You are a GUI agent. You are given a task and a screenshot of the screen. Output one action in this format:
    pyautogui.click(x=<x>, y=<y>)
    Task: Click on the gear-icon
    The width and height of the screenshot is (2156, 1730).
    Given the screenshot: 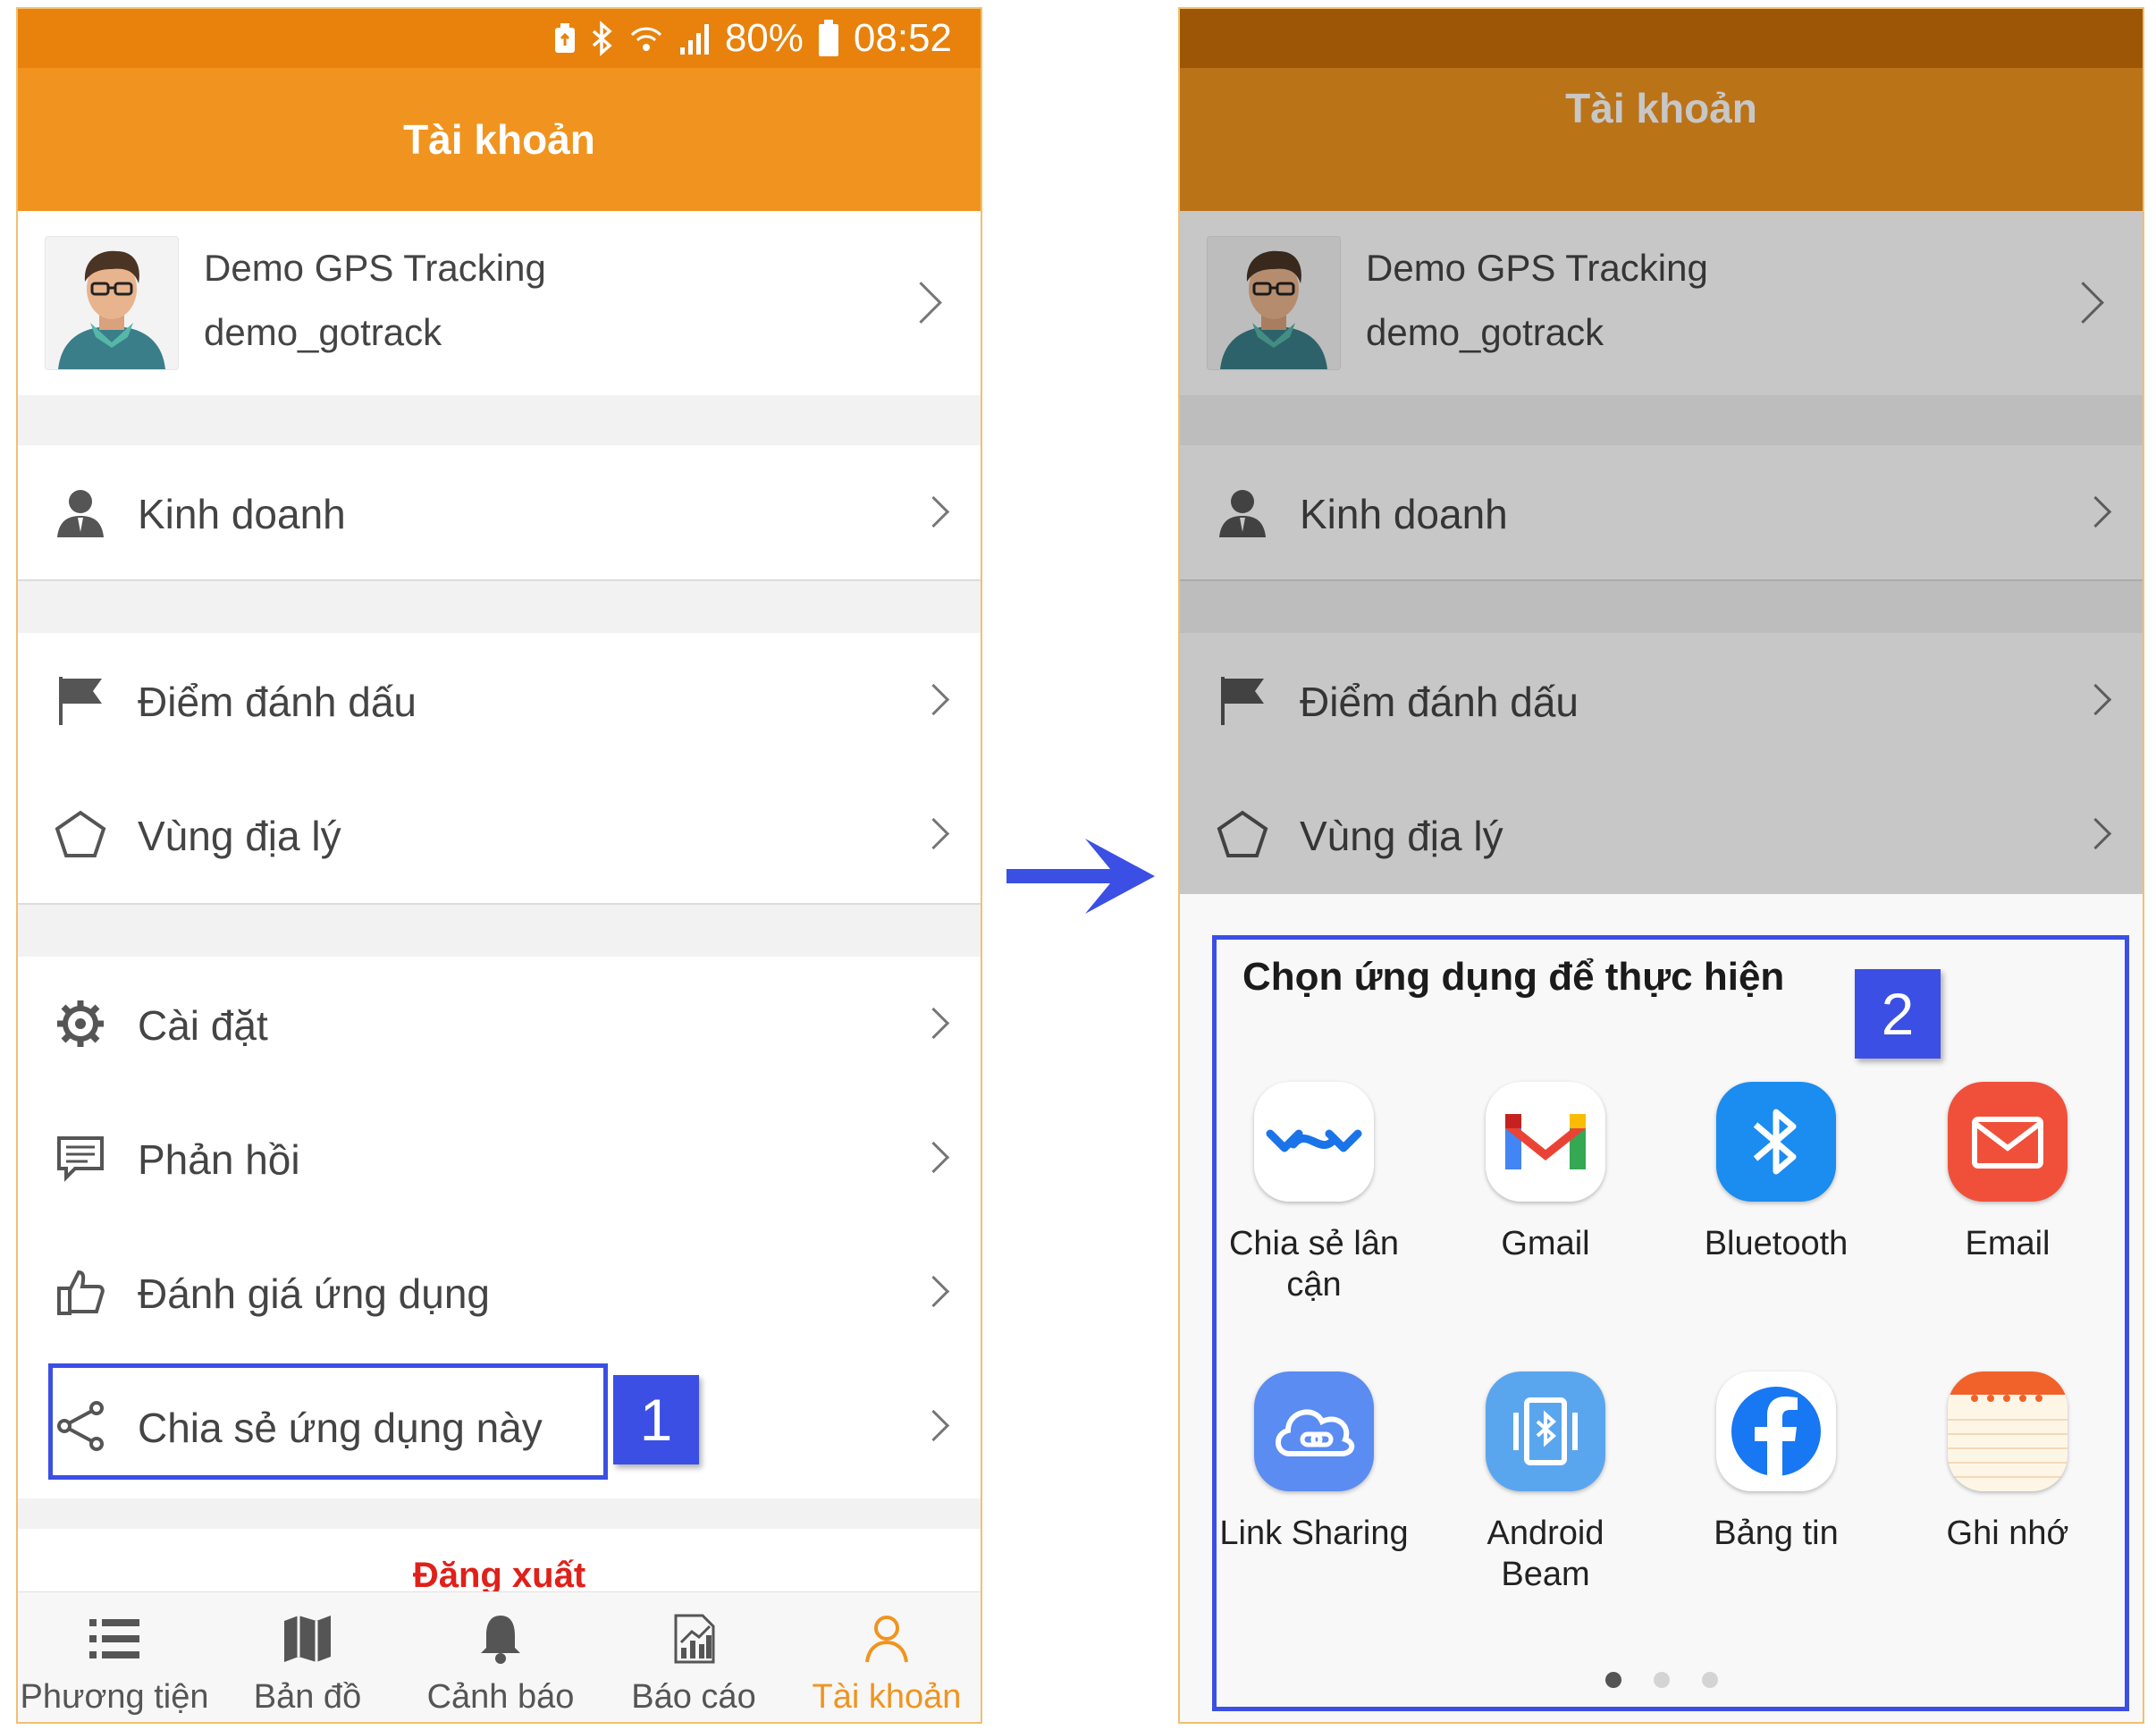 What is the action you would take?
    pyautogui.click(x=80, y=1024)
    